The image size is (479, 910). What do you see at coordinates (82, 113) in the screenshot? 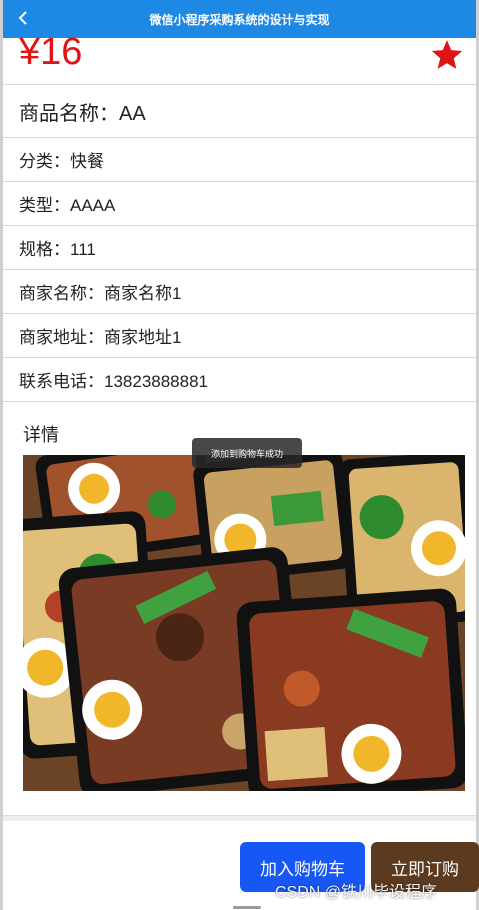
I see `product-name-text: 商品名称：AA` at bounding box center [82, 113].